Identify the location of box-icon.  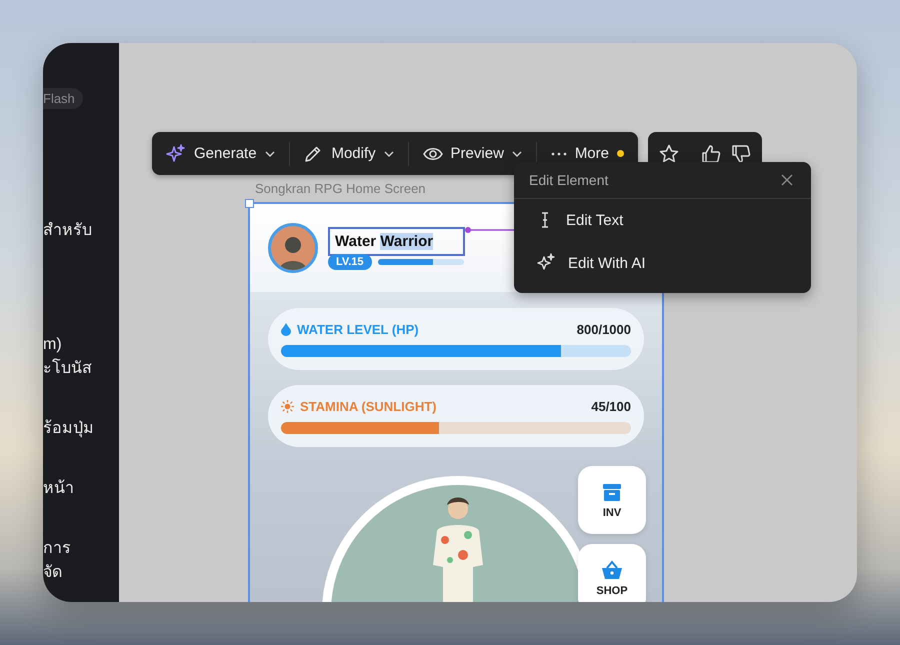
(612, 492).